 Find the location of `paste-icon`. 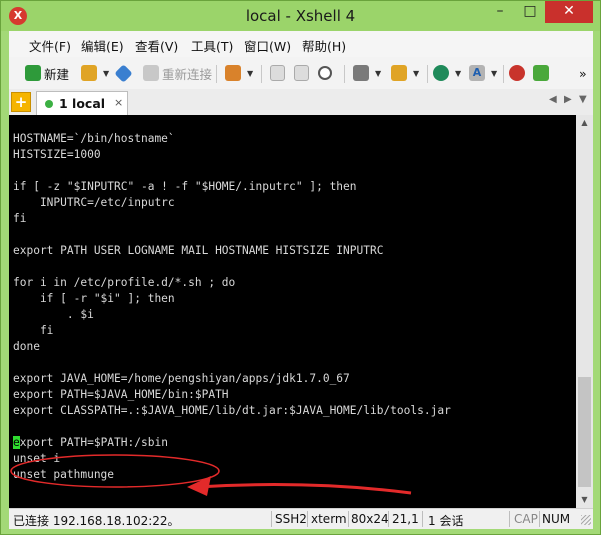

paste-icon is located at coordinates (301, 73).